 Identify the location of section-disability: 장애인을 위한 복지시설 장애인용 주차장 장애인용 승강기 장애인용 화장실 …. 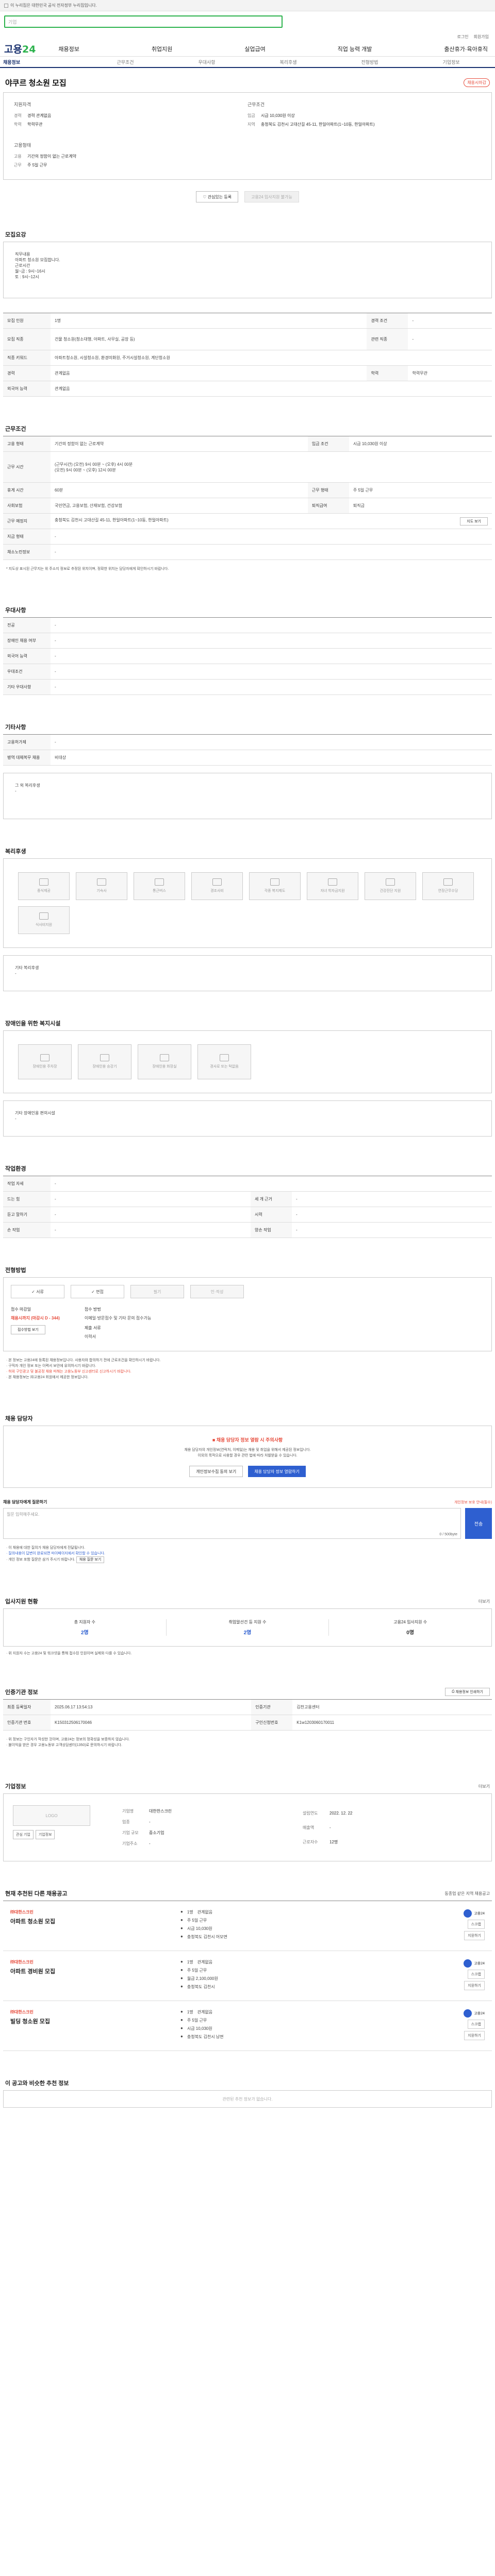
(247, 1078).